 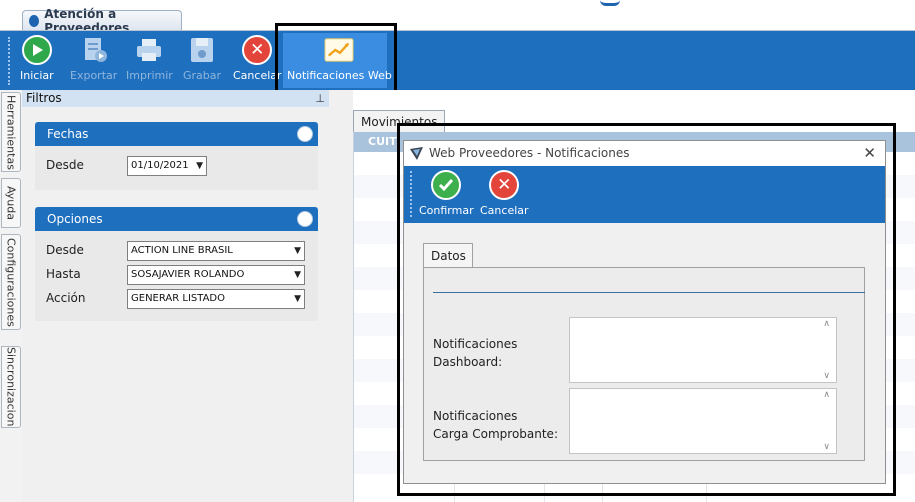 What do you see at coordinates (37, 75) in the screenshot?
I see `iniciar-label: Iniciar` at bounding box center [37, 75].